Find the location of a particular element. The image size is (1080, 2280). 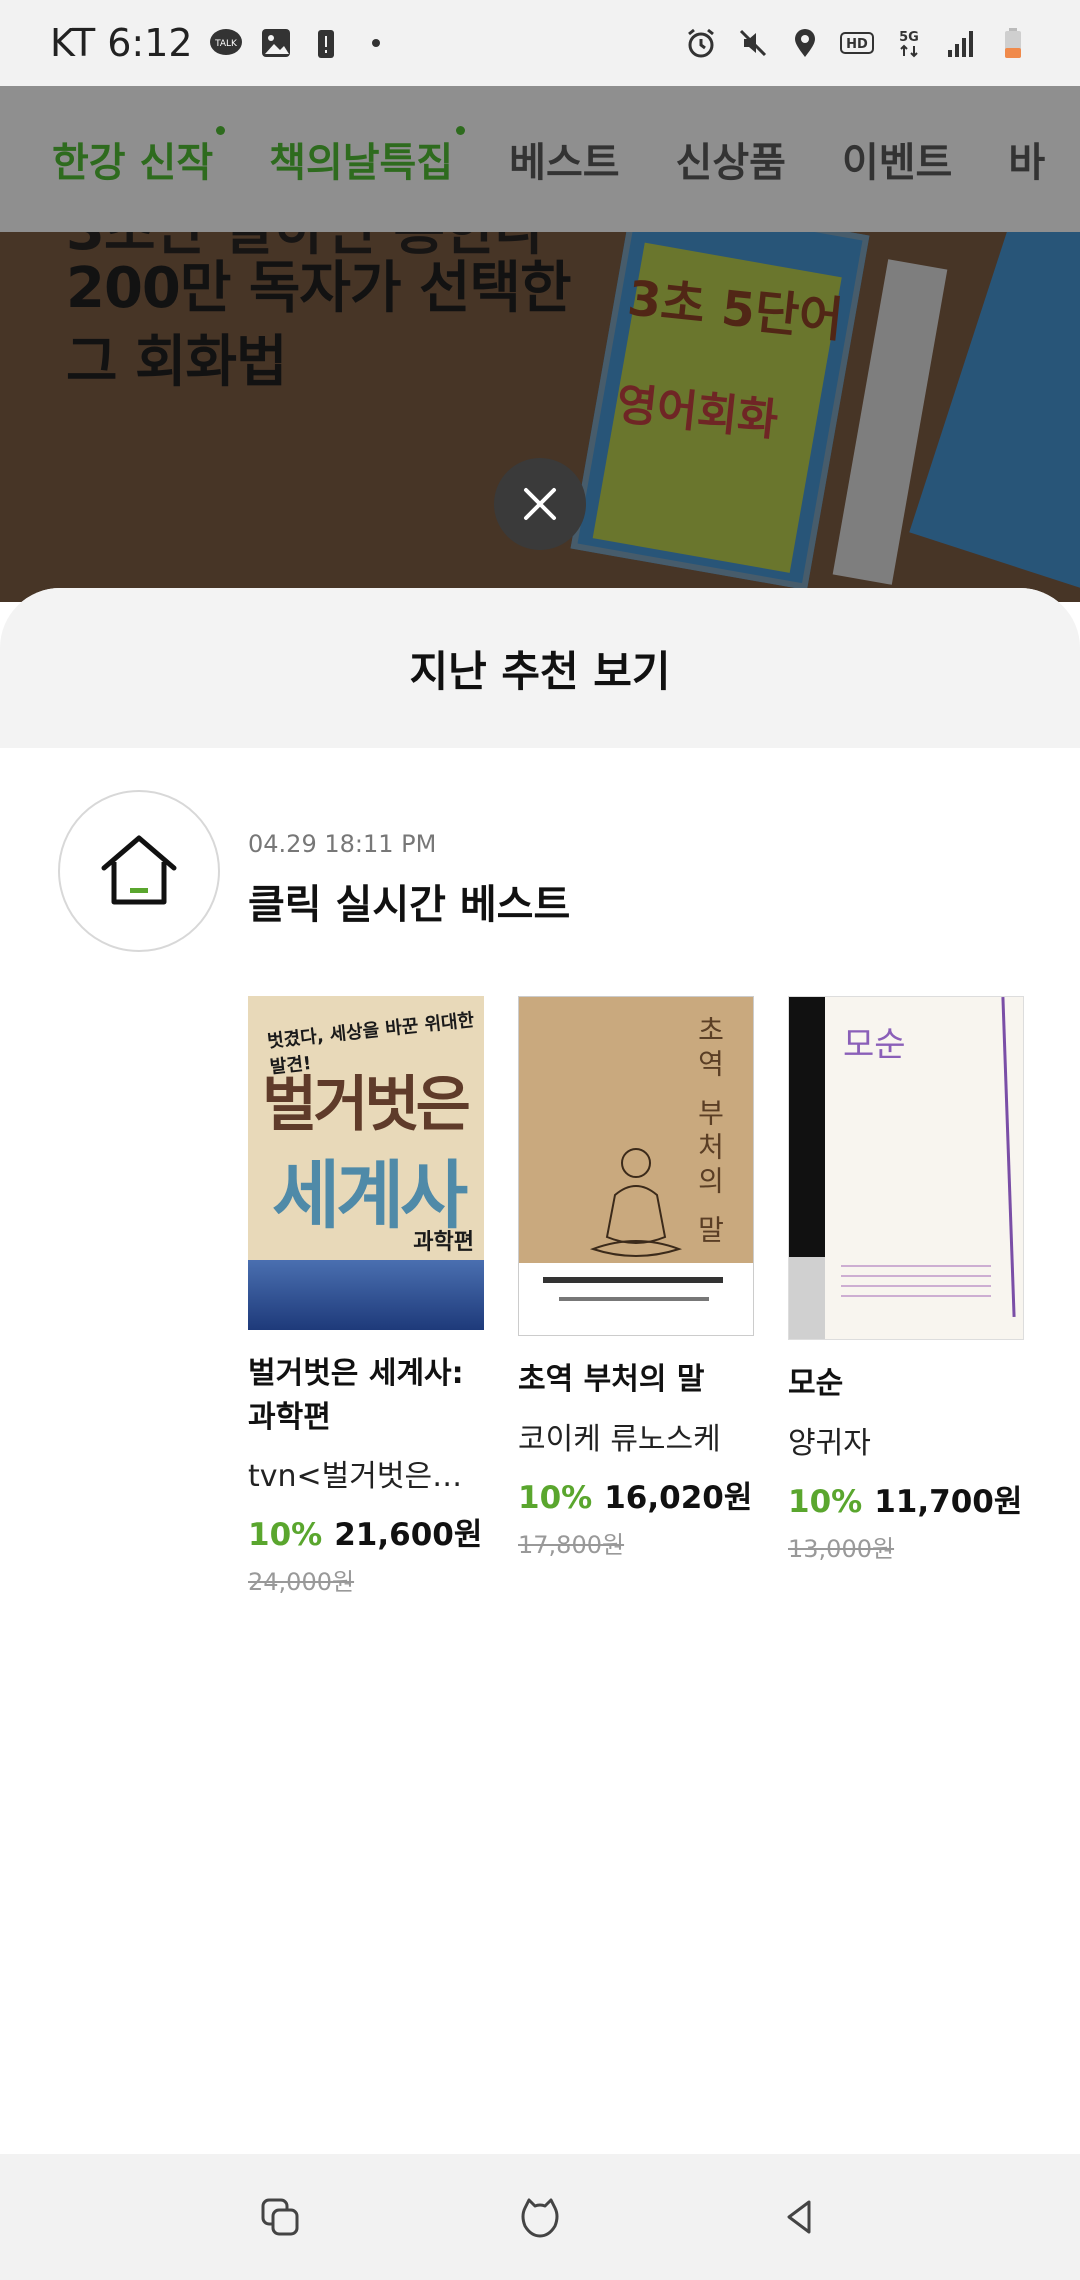

recent-apps-icon is located at coordinates (280, 2217).